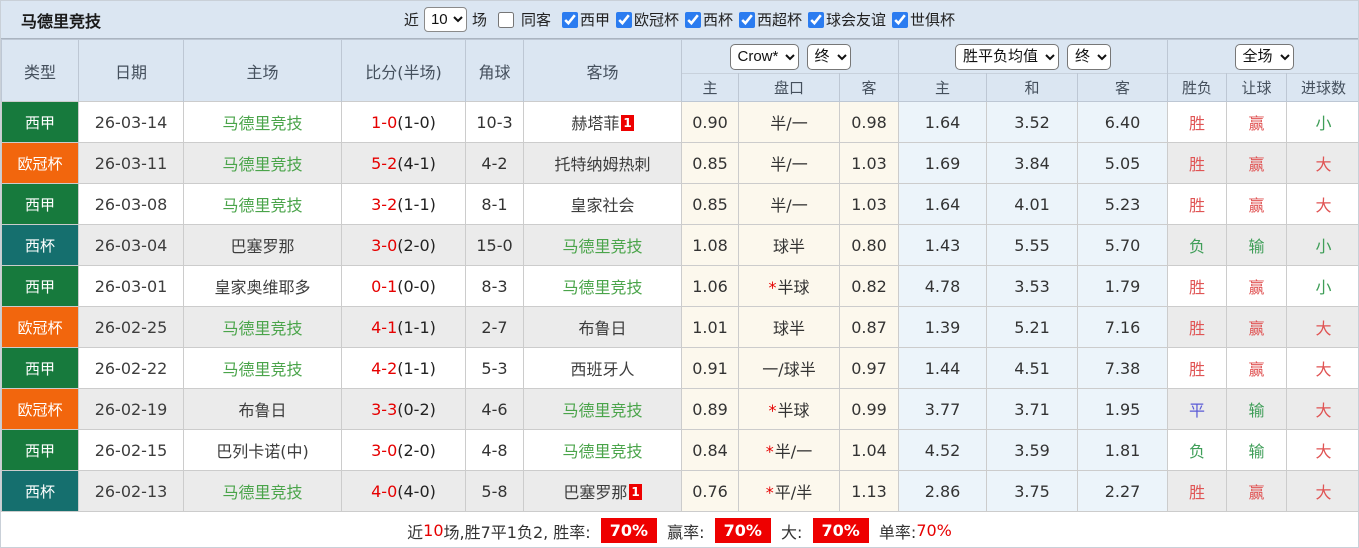 This screenshot has width=1359, height=548. What do you see at coordinates (710, 491) in the screenshot?
I see `handicap-home-odds: 0.76` at bounding box center [710, 491].